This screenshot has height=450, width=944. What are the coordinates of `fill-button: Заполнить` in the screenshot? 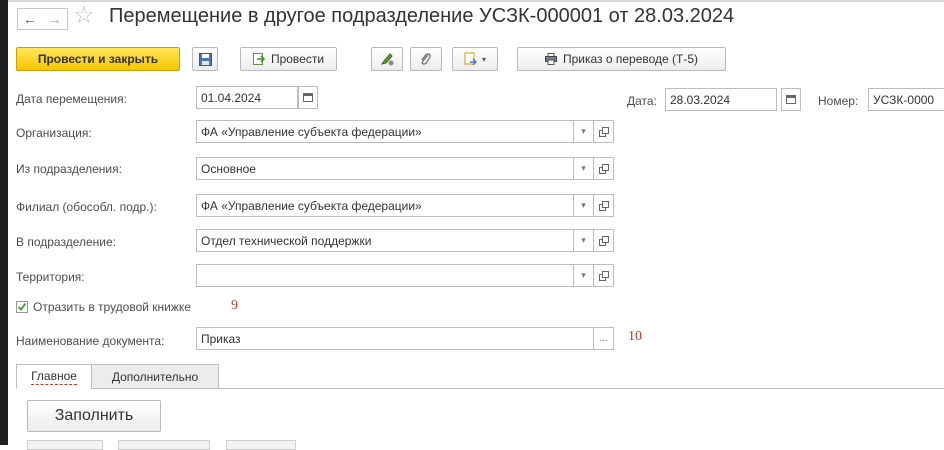 It's located at (94, 416).